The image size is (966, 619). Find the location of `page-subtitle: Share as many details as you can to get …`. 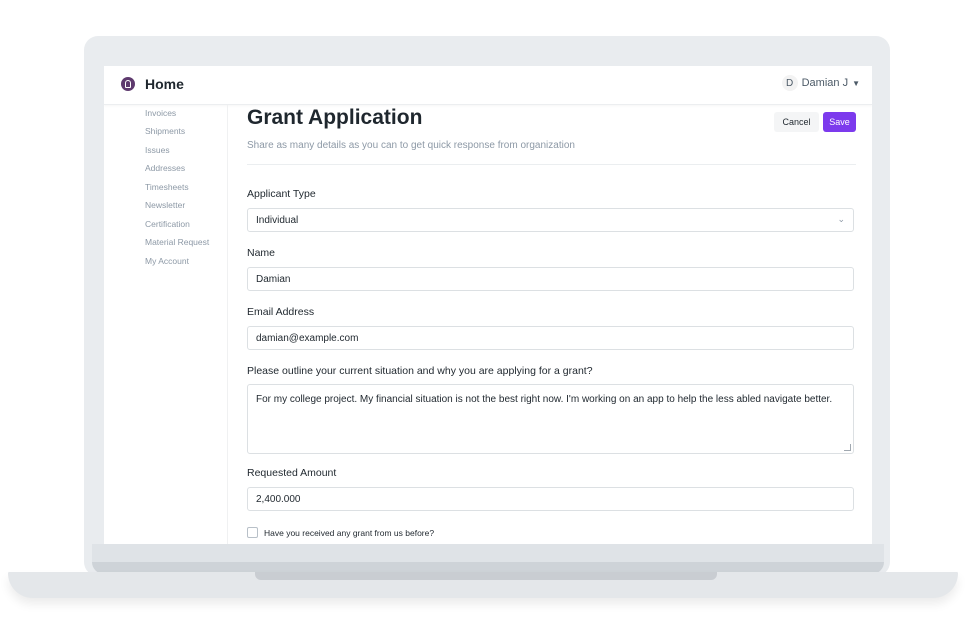

page-subtitle: Share as many details as you can to get … is located at coordinates (411, 145).